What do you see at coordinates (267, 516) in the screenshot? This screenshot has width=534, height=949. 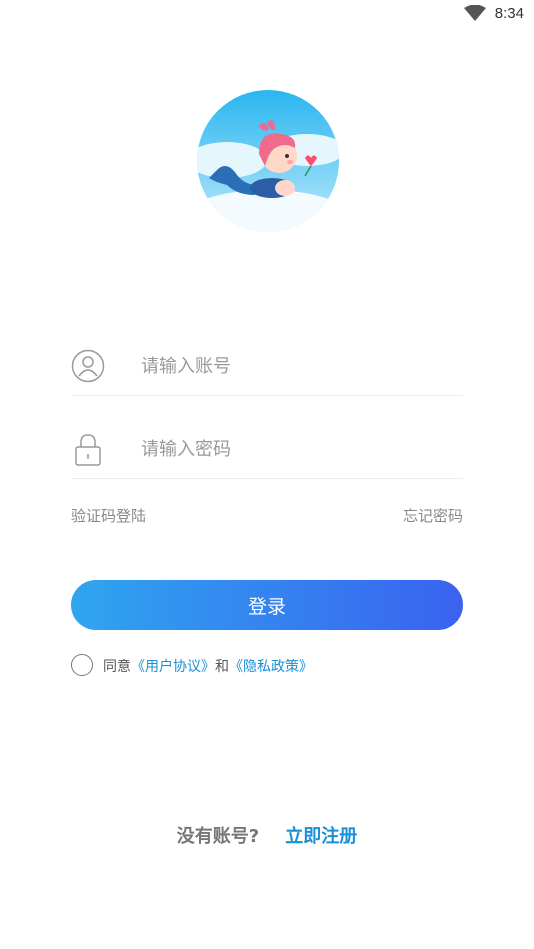 I see `login-options: 验证码登陆 忘记密码` at bounding box center [267, 516].